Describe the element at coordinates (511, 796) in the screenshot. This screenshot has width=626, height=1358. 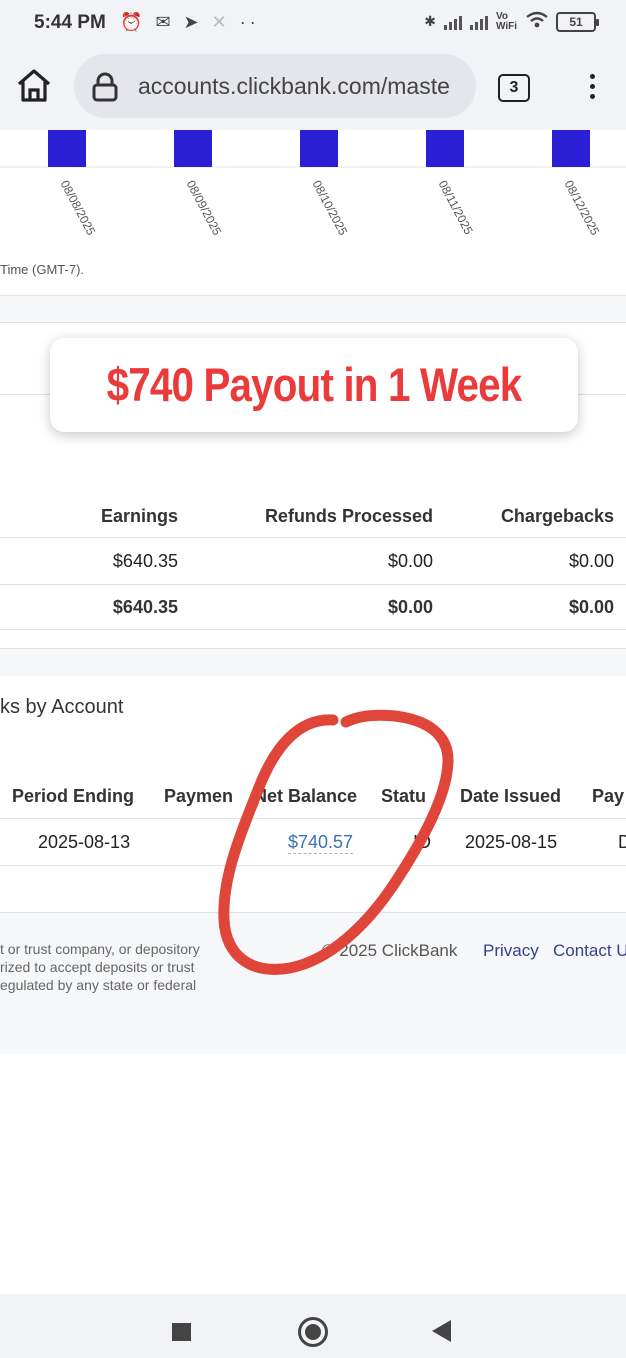
I see `col-date-issued: Date Issued` at that location.